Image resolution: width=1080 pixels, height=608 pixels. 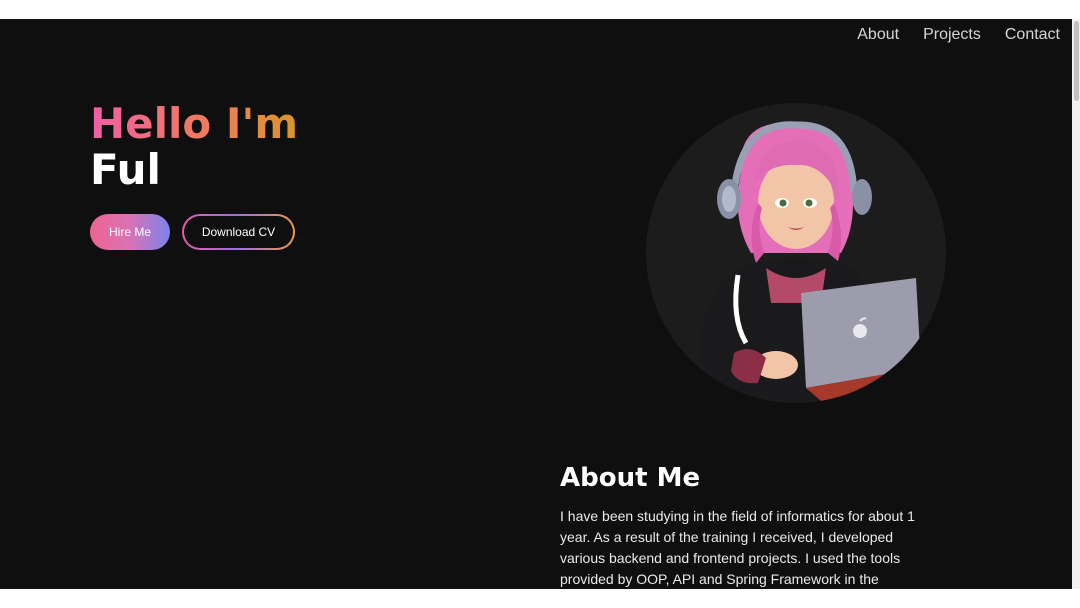 I want to click on download-cv-button: Download CV, so click(x=238, y=232).